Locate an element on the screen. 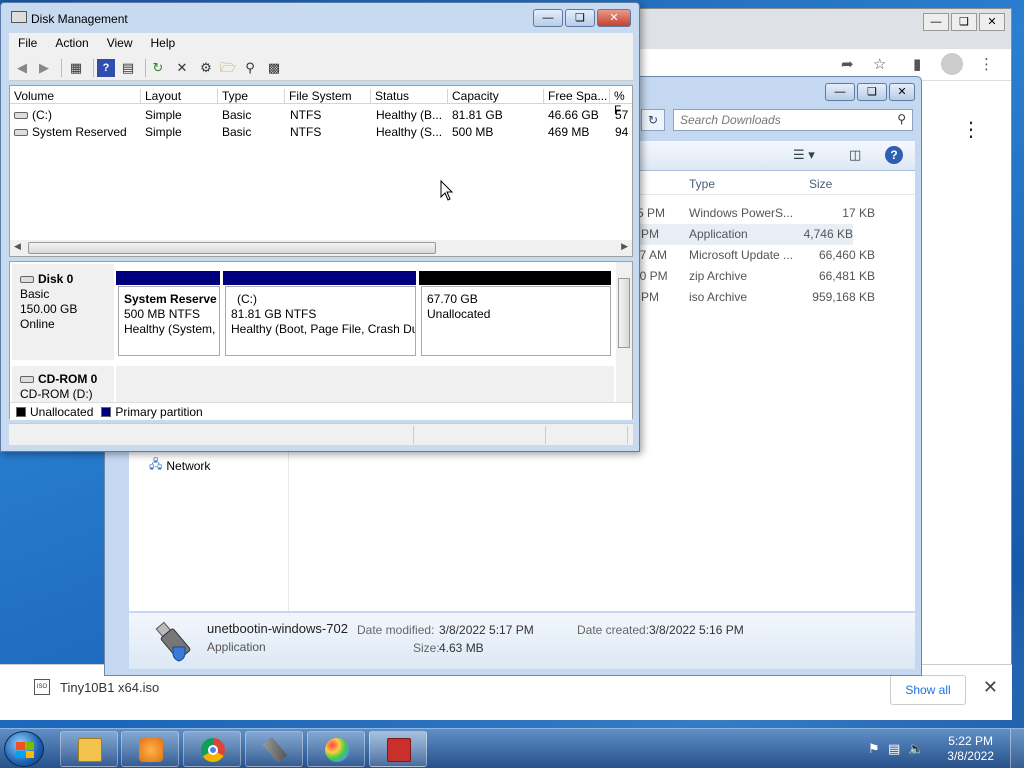  nav-network-label: Network is located at coordinates (188, 465).